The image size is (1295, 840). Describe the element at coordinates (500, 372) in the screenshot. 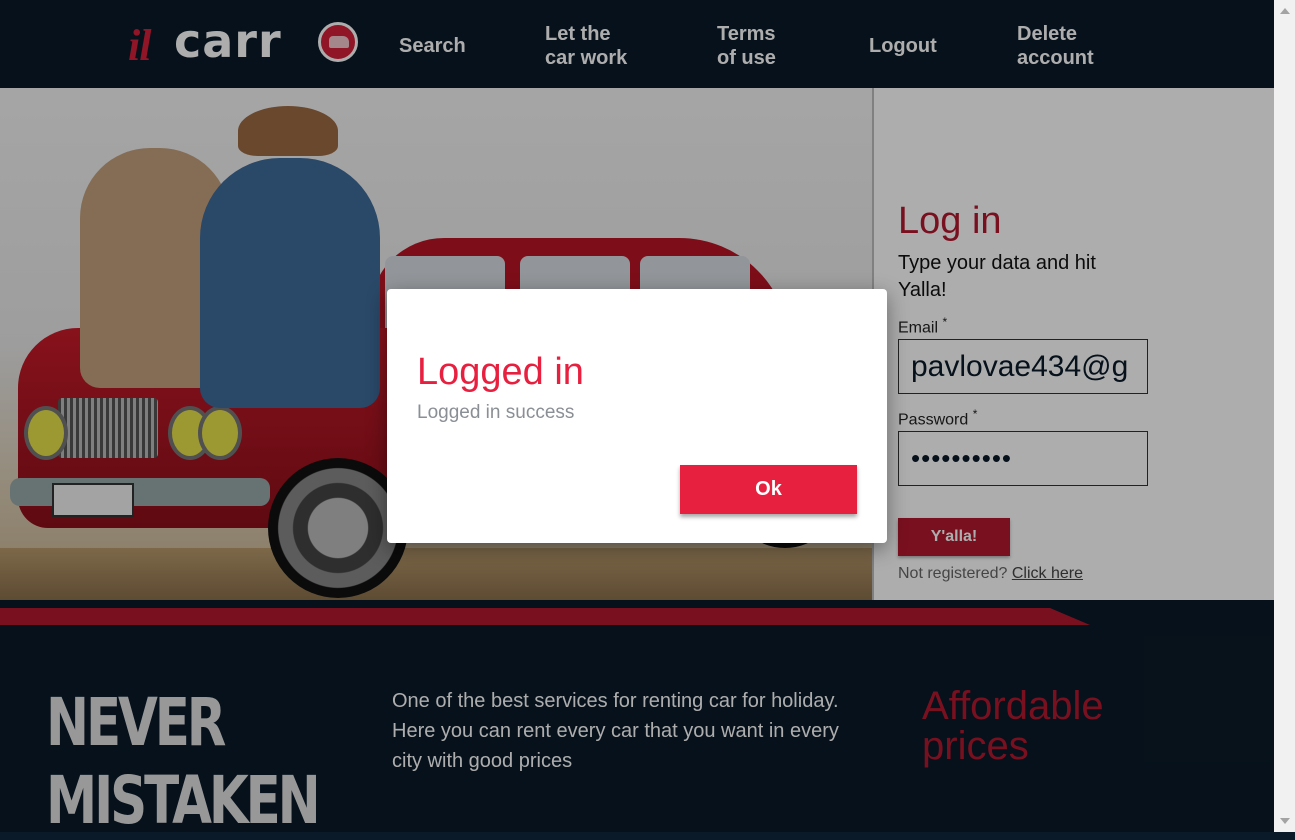

I see `dialog-title: Logged in` at that location.